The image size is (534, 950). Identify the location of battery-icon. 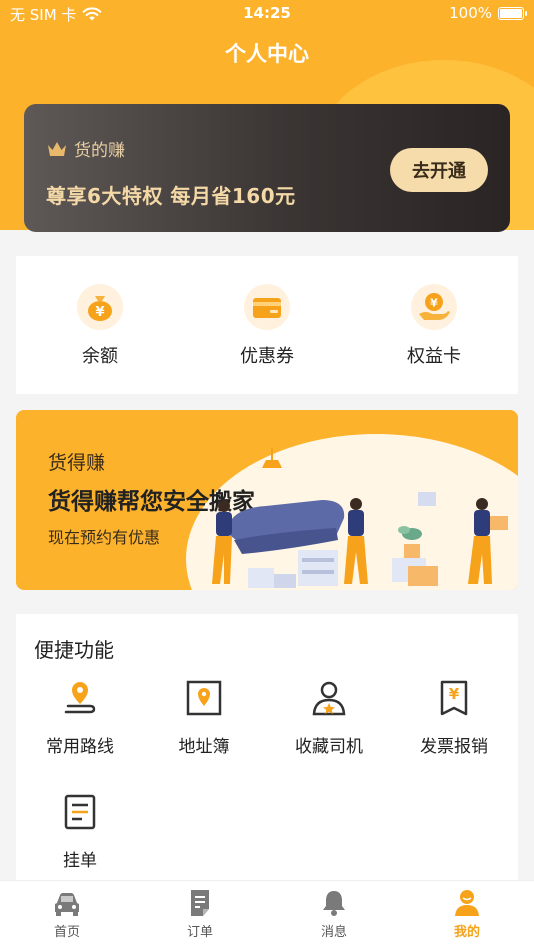
(512, 13).